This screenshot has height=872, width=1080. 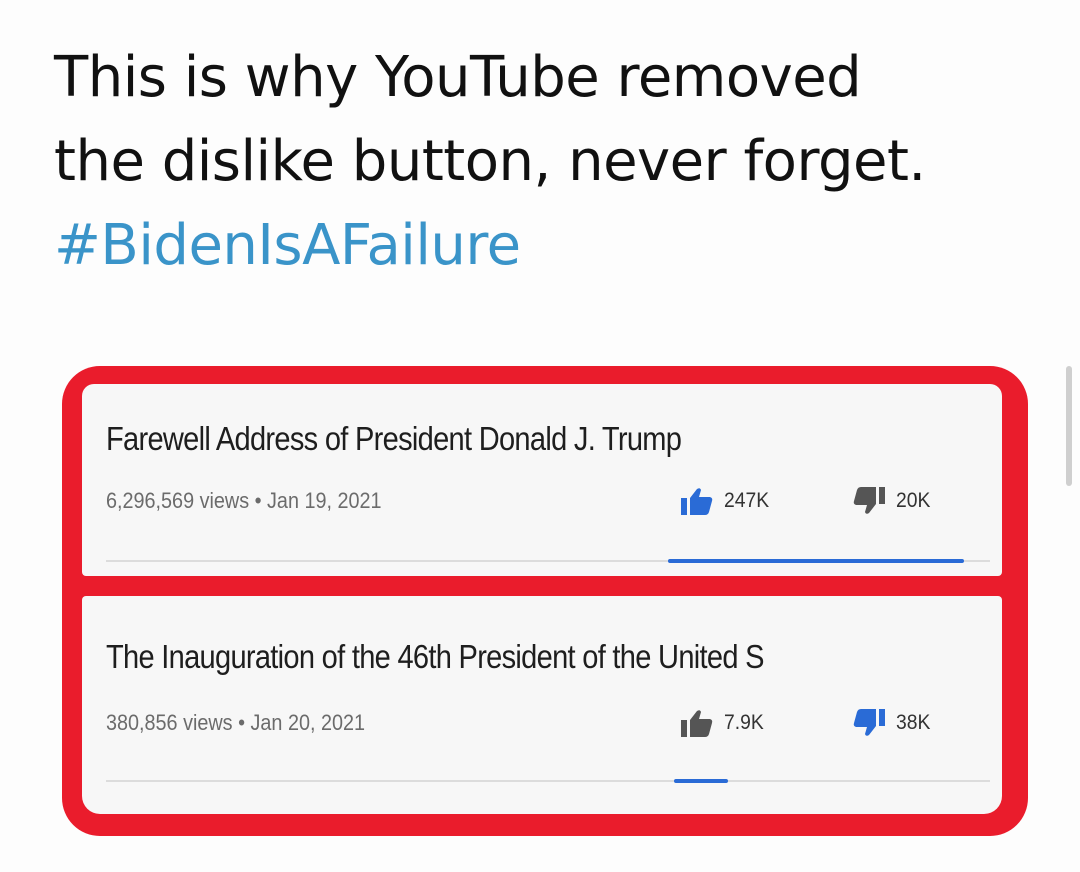 I want to click on dislike-button: 20K, so click(x=892, y=501).